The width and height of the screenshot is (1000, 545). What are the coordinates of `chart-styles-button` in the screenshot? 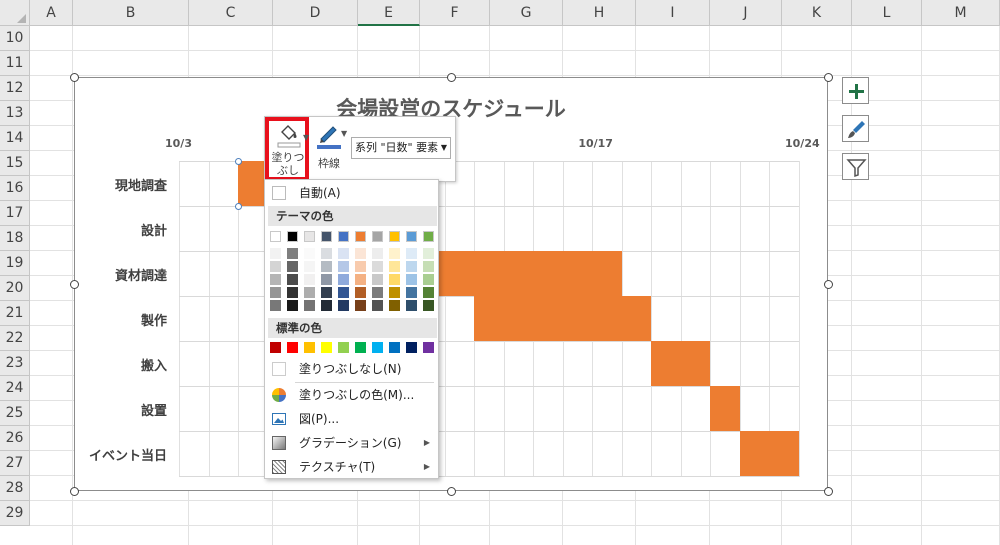 It's located at (855, 128).